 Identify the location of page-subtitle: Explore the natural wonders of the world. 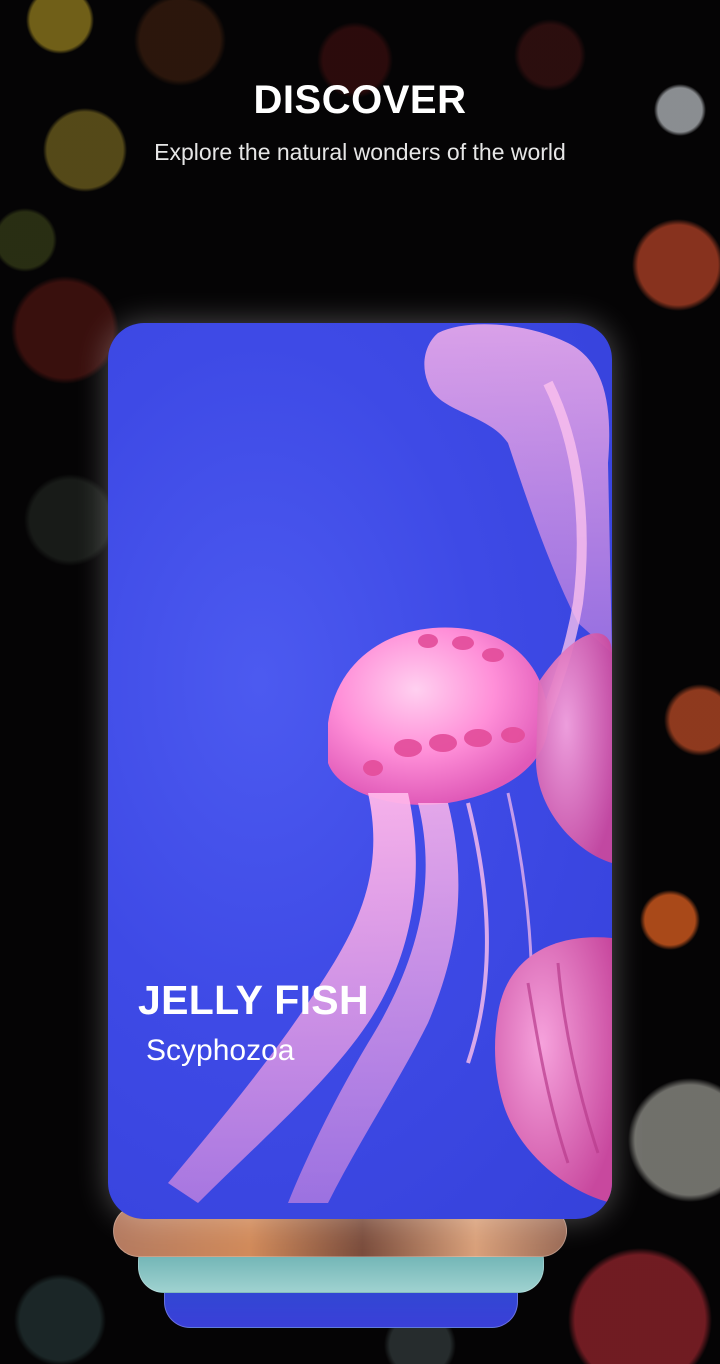
(360, 152).